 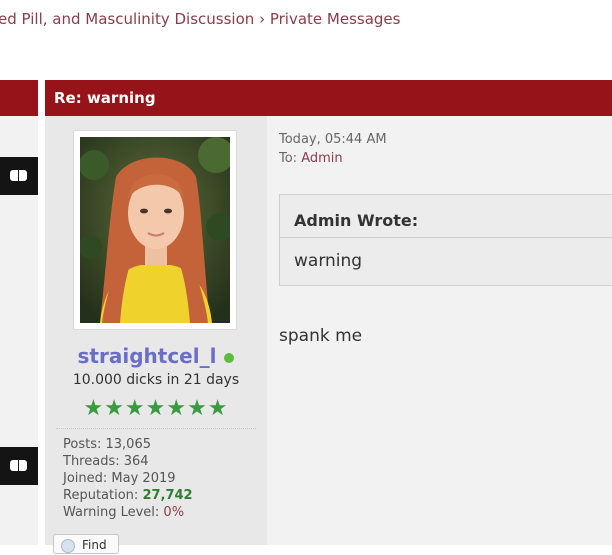 I want to click on stat-warning-label: Warning Level:, so click(x=111, y=512).